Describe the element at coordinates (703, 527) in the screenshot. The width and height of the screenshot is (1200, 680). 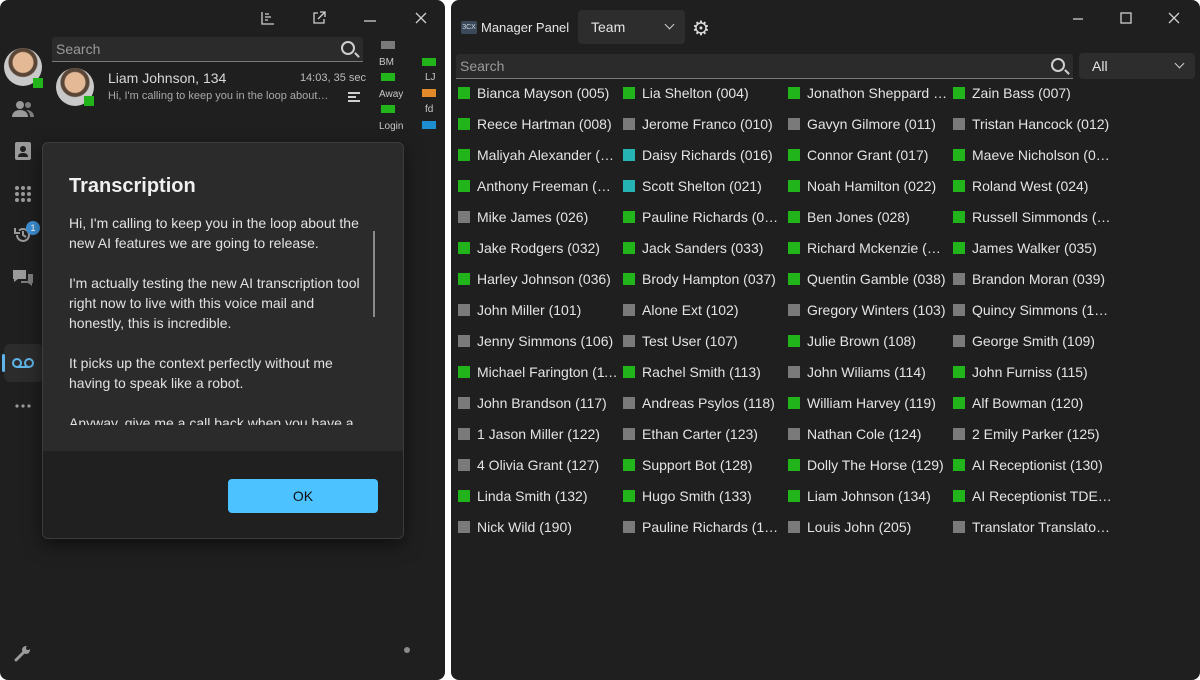
I see `extension-item: Pauline Richards (191)` at that location.